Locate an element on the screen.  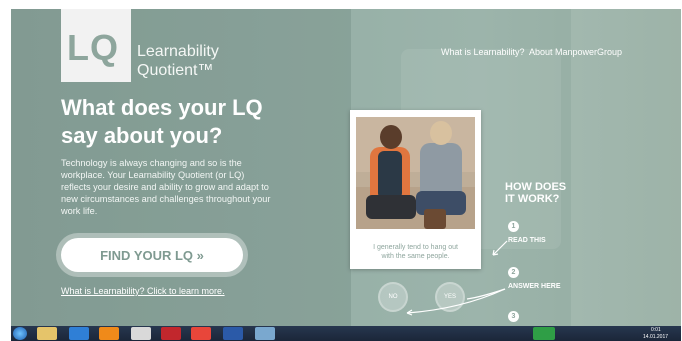
media-player-icon is located at coordinates (141, 333).